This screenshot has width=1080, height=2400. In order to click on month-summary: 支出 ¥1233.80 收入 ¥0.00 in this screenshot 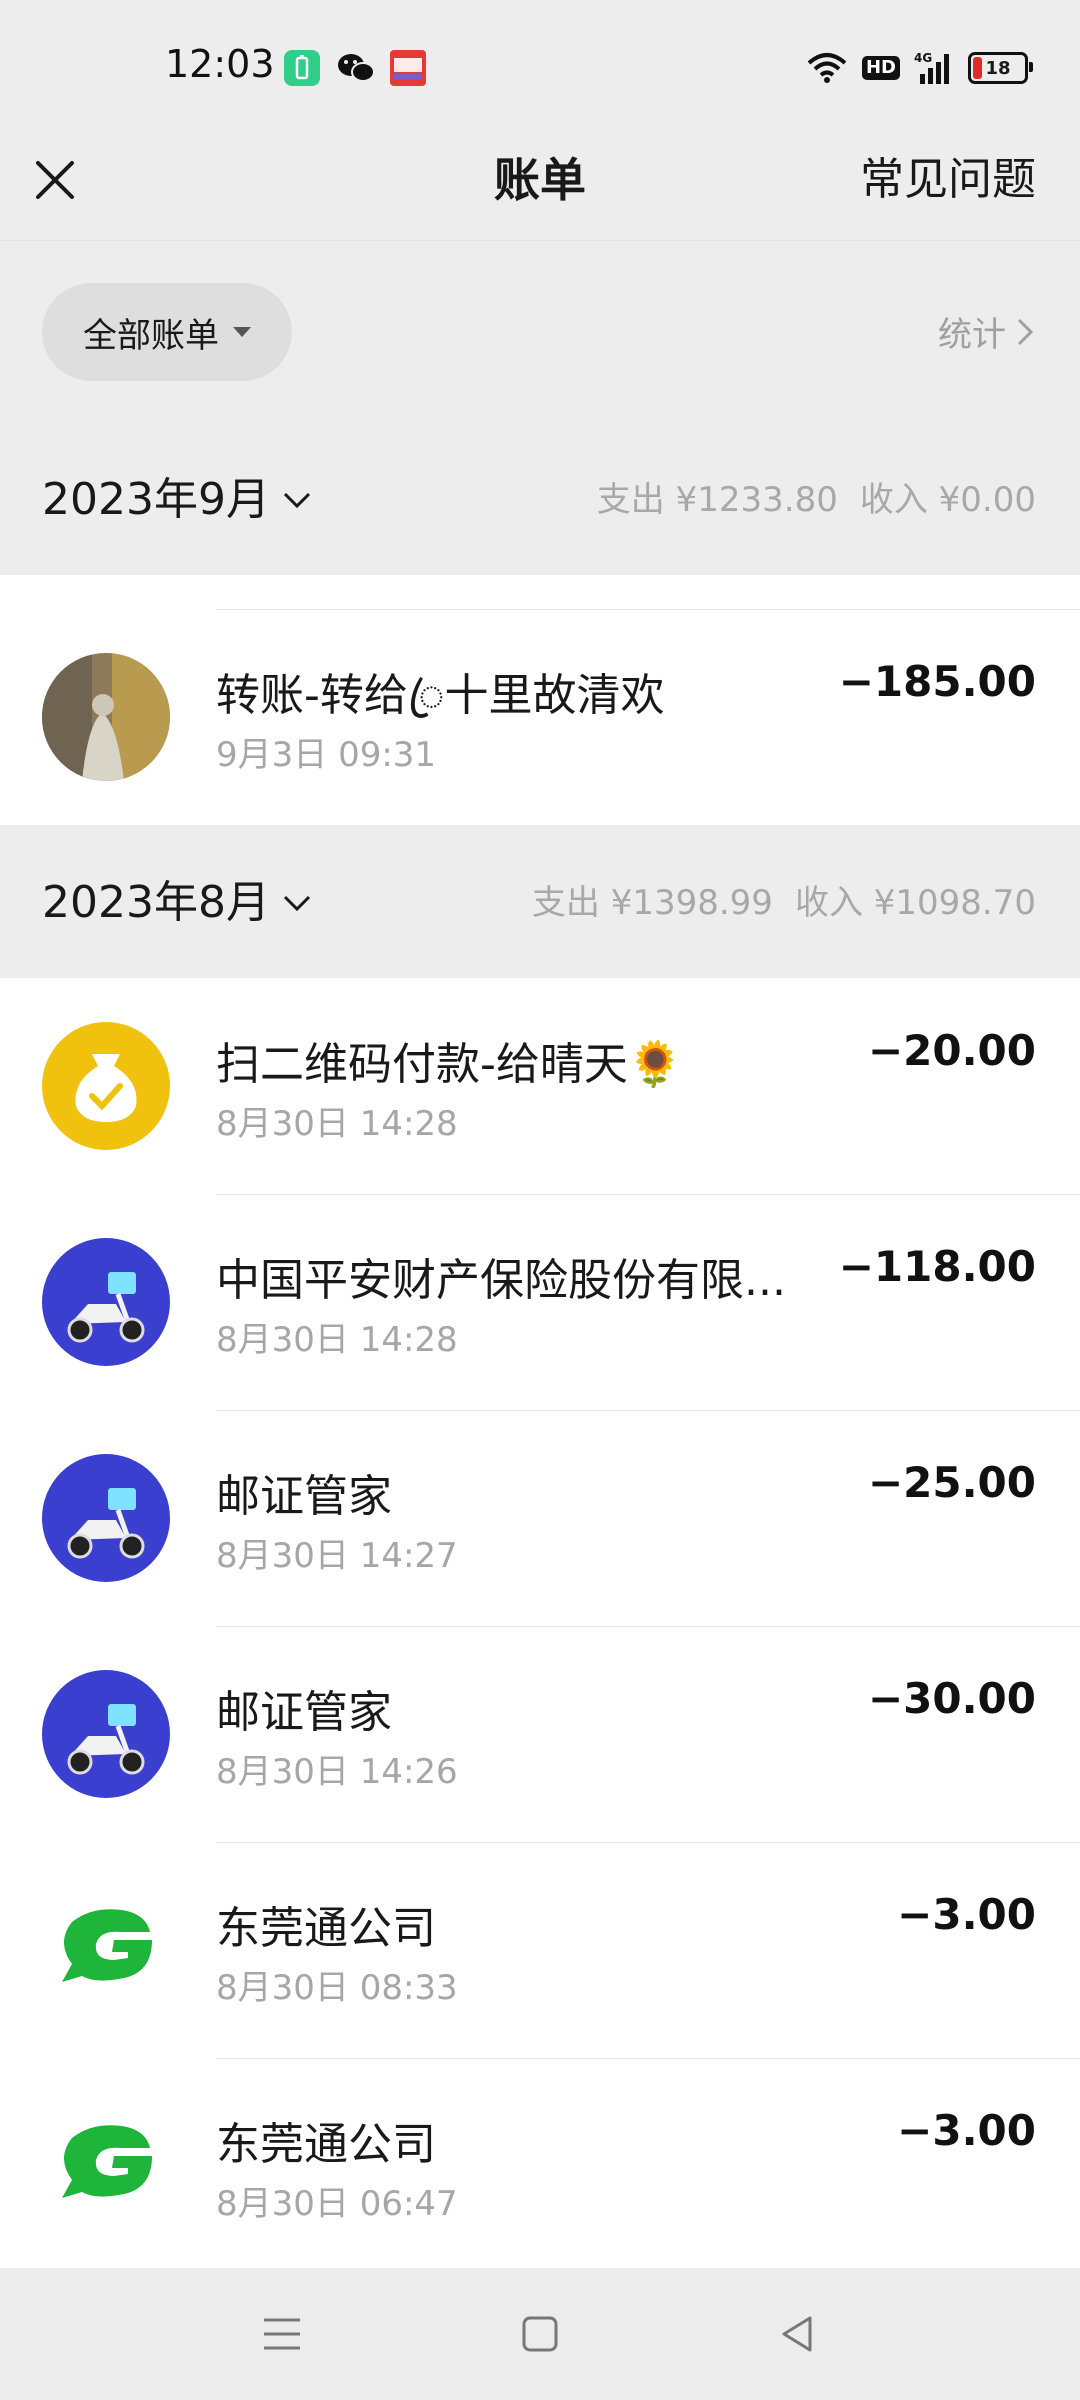, I will do `click(805, 500)`.